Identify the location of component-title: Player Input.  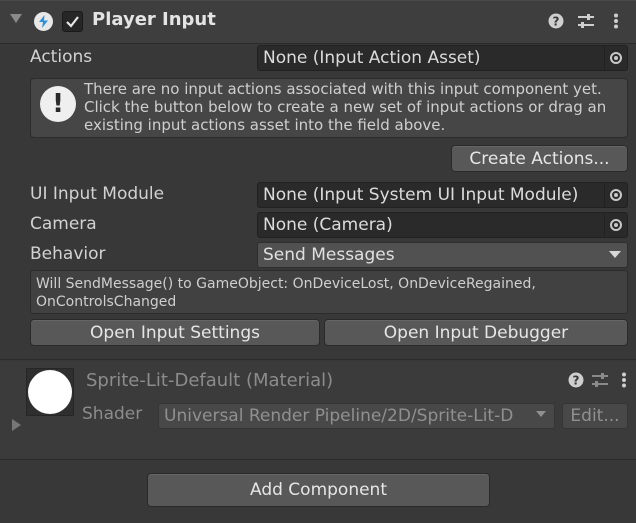
(154, 19).